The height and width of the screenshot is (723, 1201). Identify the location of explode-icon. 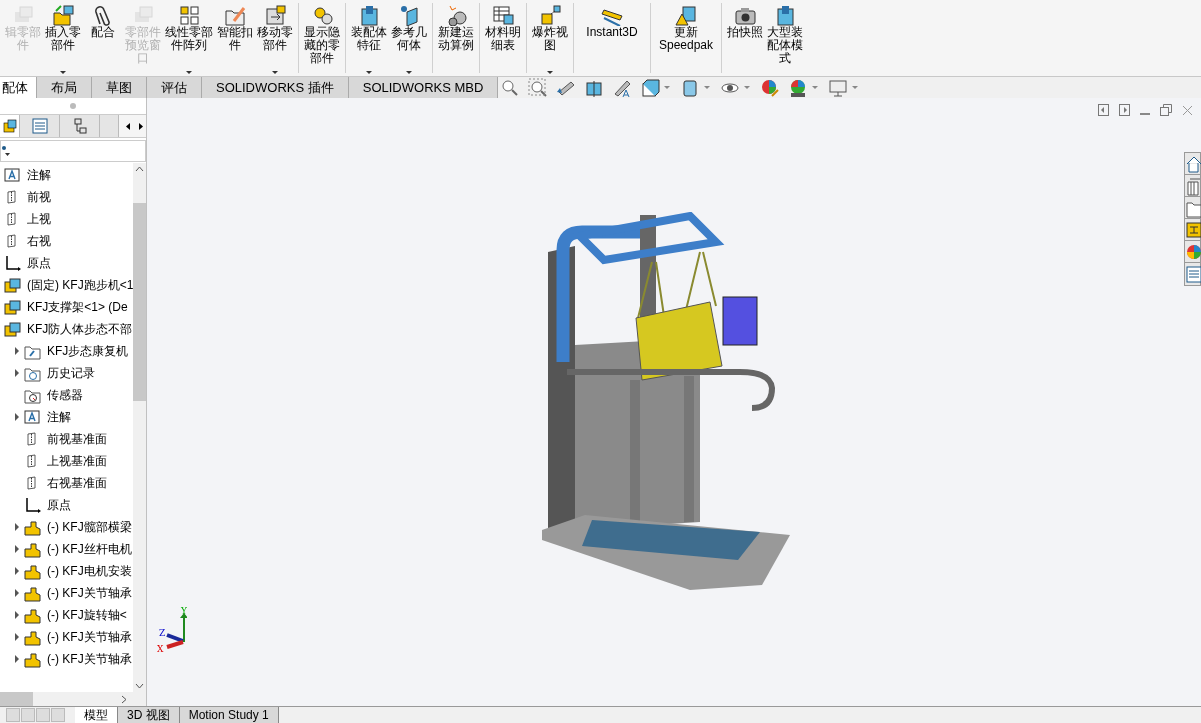
(550, 15).